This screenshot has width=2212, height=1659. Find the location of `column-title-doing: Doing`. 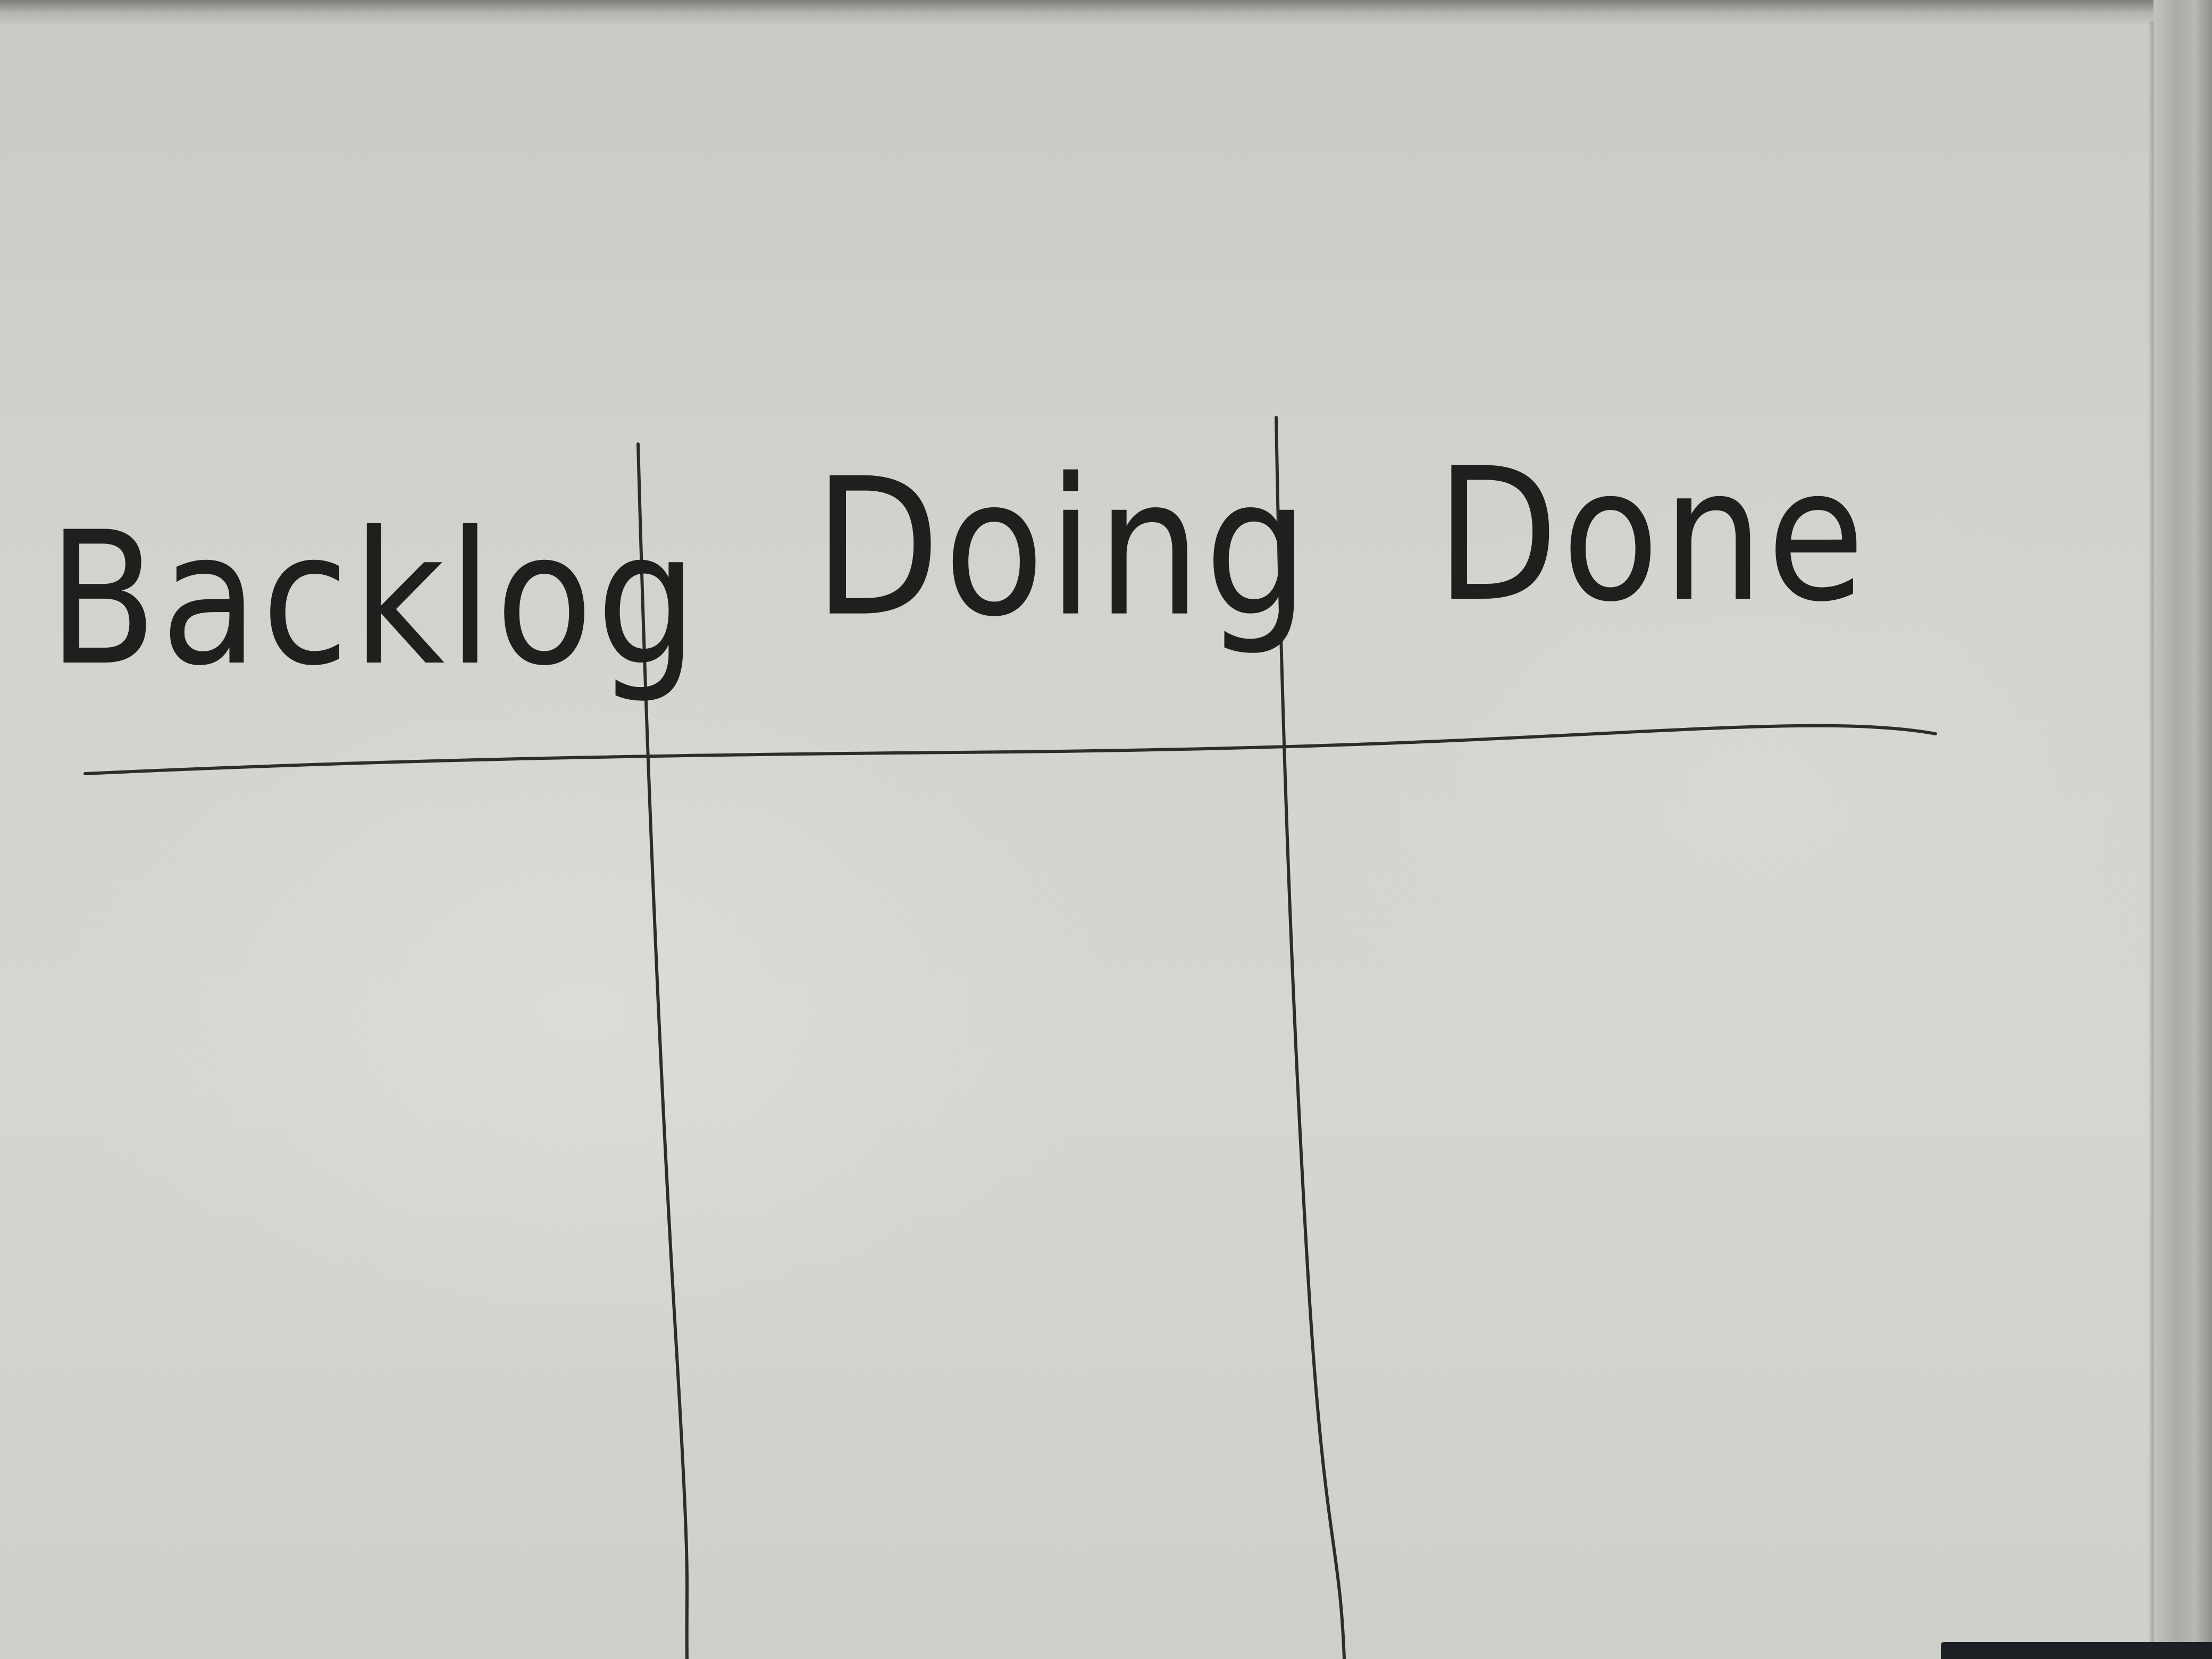

column-title-doing: Doing is located at coordinates (1063, 548).